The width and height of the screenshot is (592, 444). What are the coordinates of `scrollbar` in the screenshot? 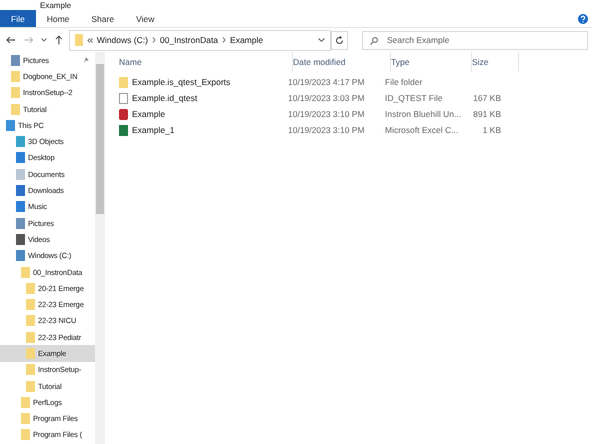 It's located at (100, 248).